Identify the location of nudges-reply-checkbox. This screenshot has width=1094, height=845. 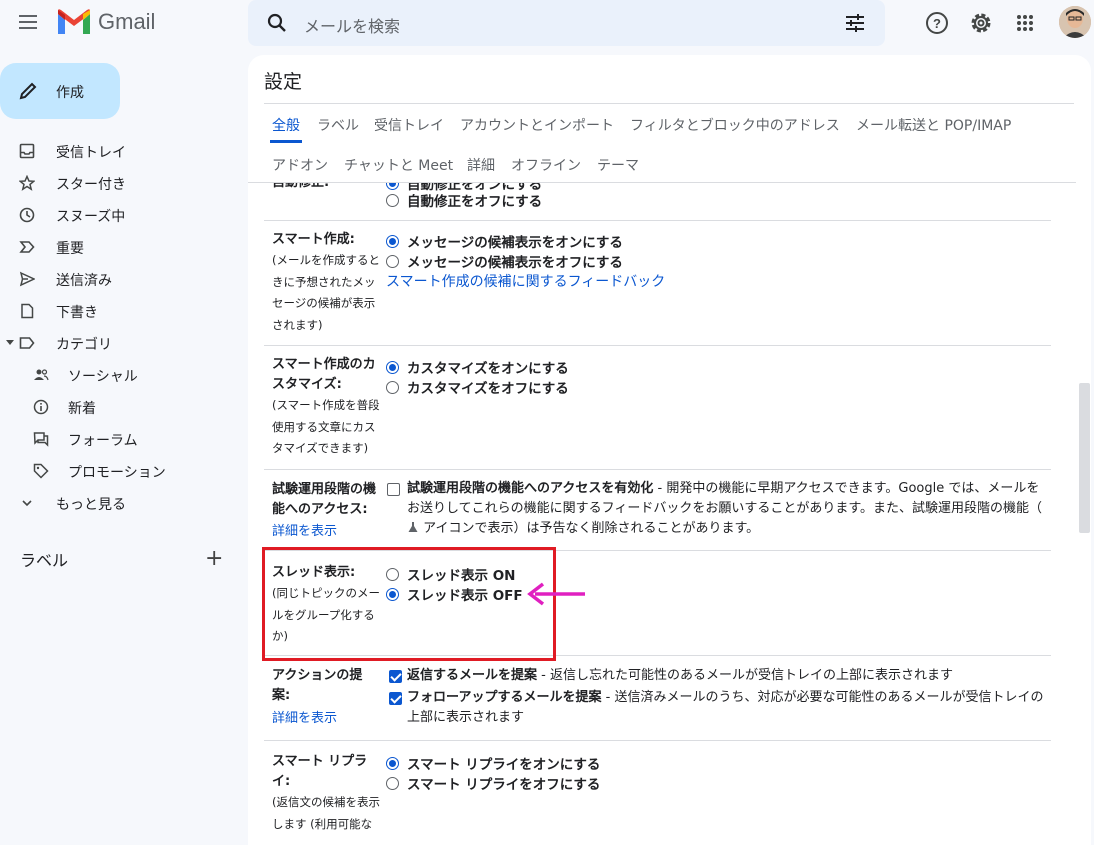
(395, 676).